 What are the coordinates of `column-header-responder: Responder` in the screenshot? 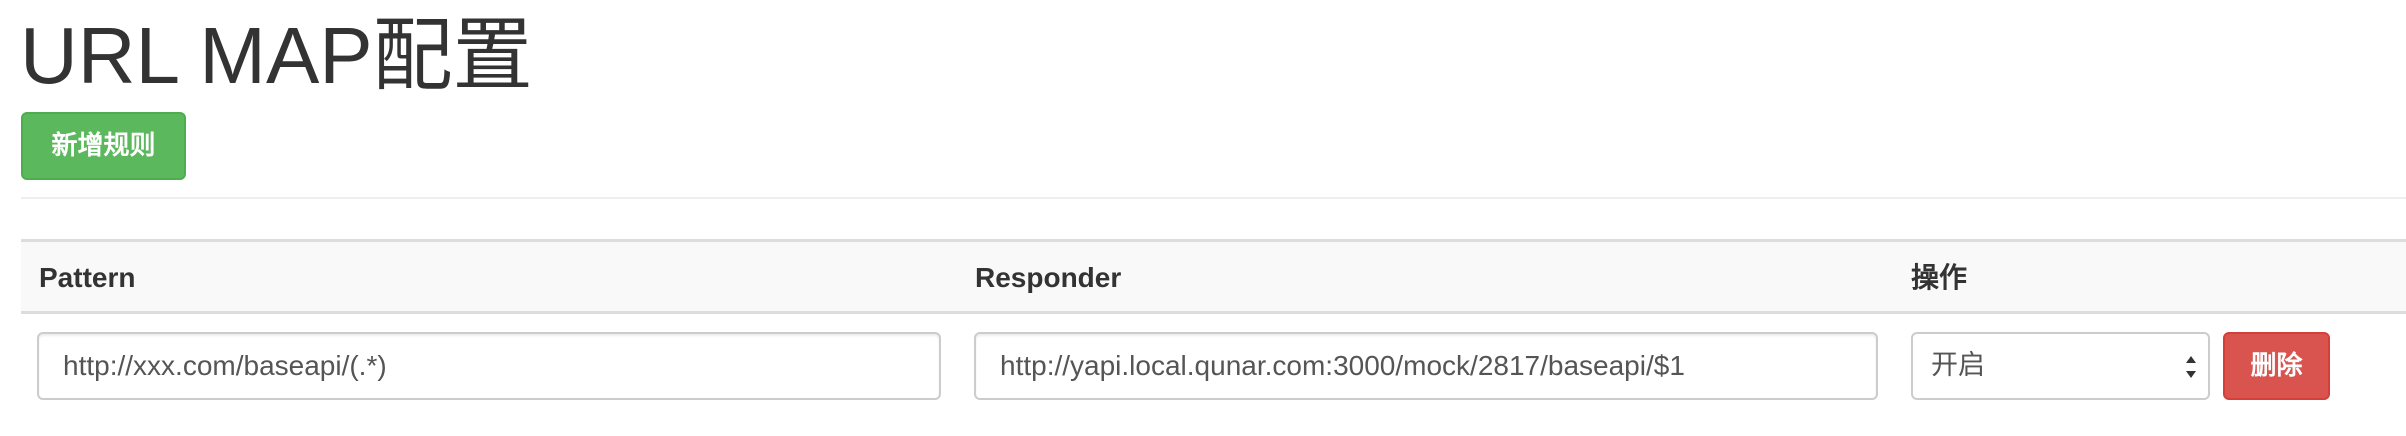 It's located at (1048, 277).